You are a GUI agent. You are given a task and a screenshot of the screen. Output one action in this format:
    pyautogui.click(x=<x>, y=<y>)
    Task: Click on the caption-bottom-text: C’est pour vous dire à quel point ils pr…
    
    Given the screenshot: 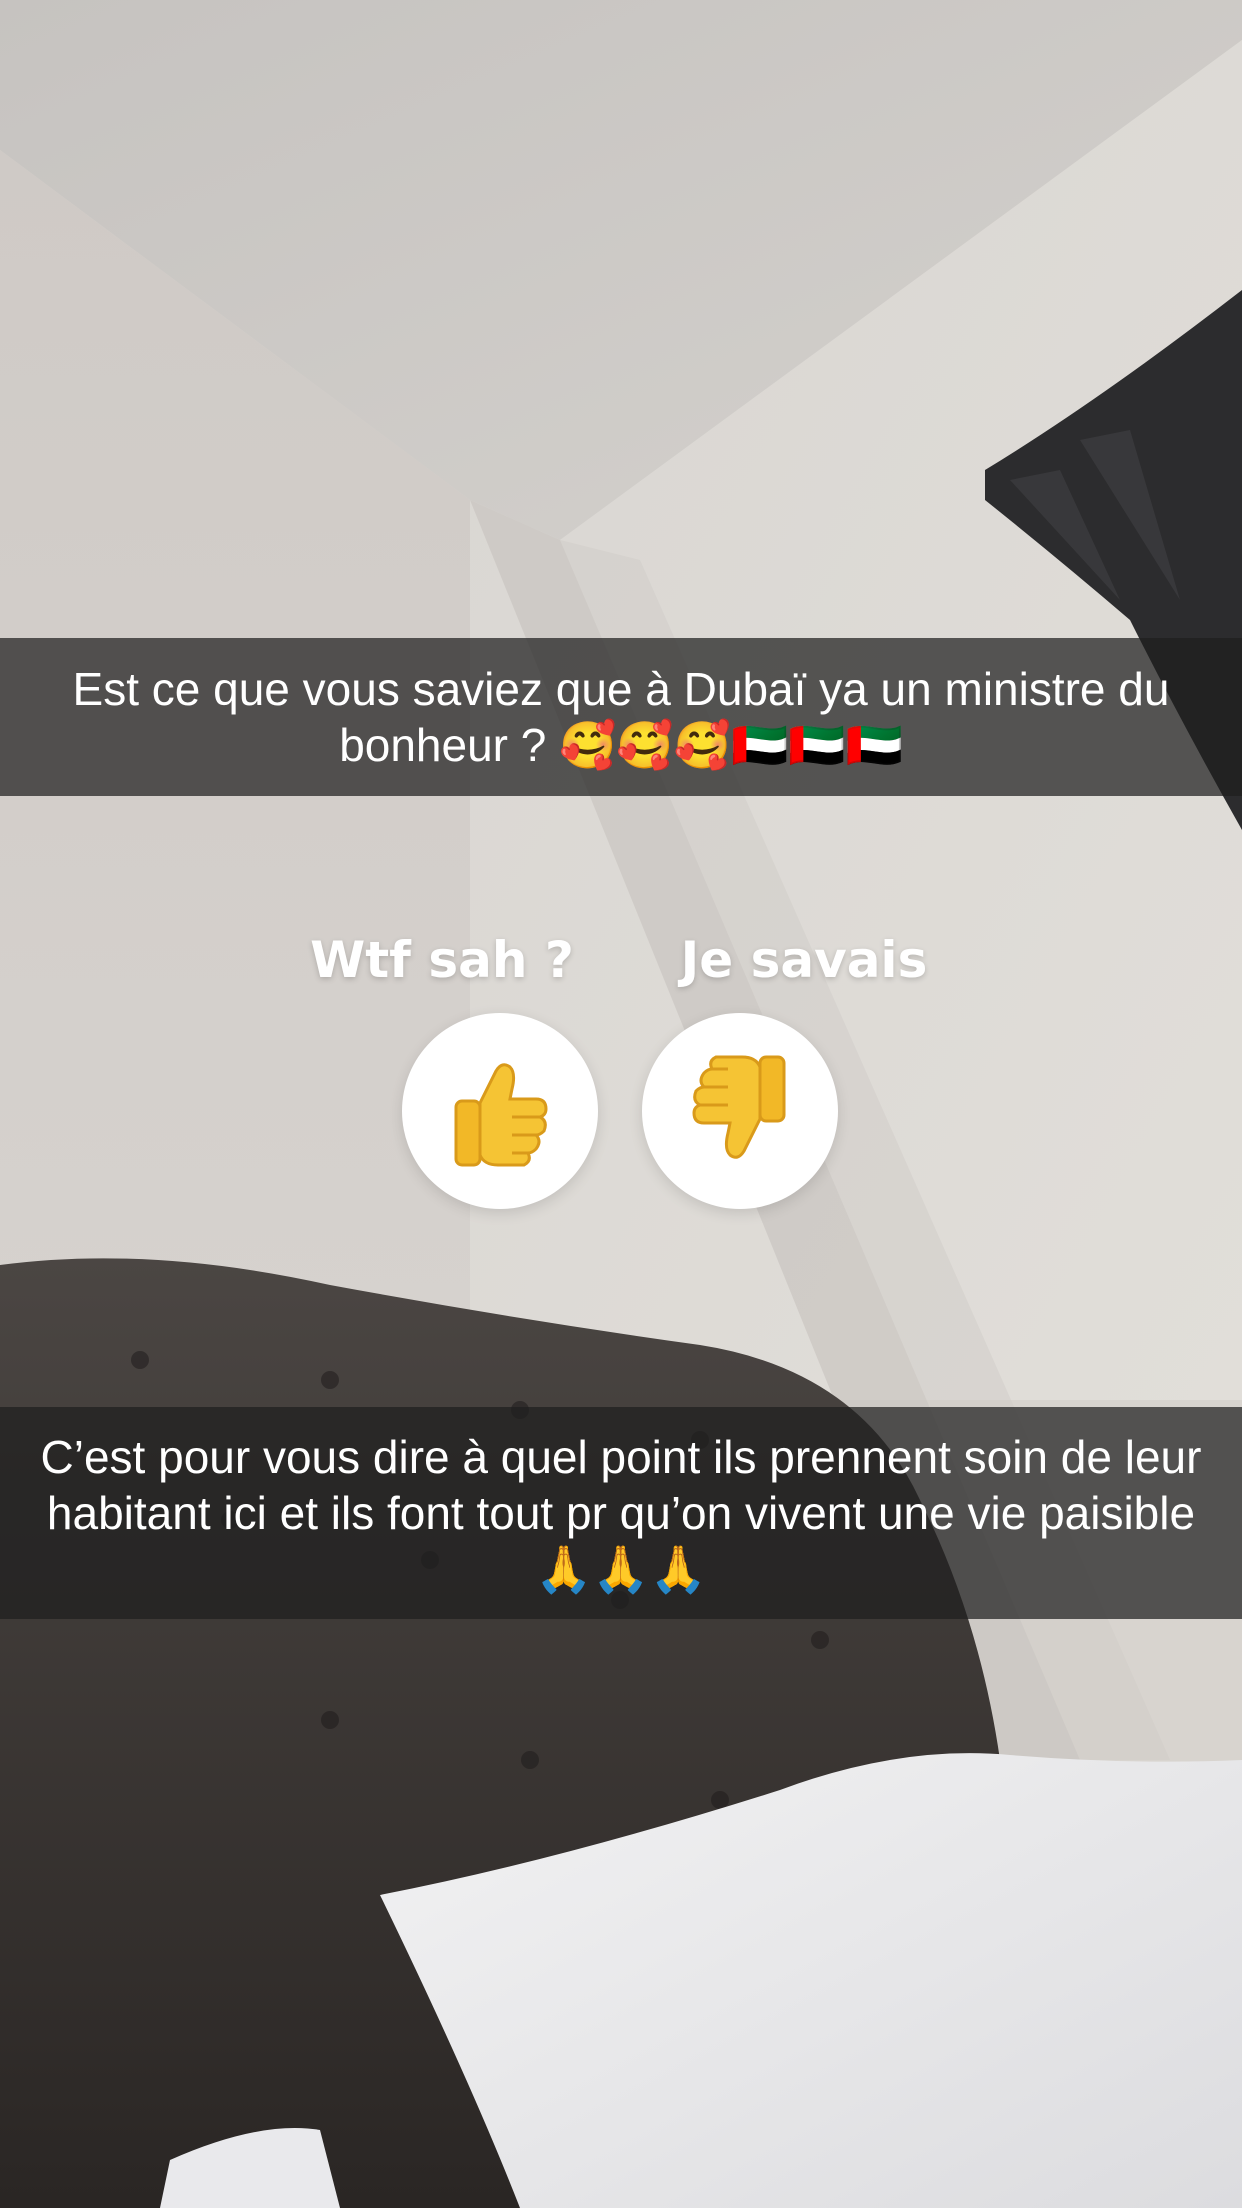 What is the action you would take?
    pyautogui.click(x=627, y=1513)
    